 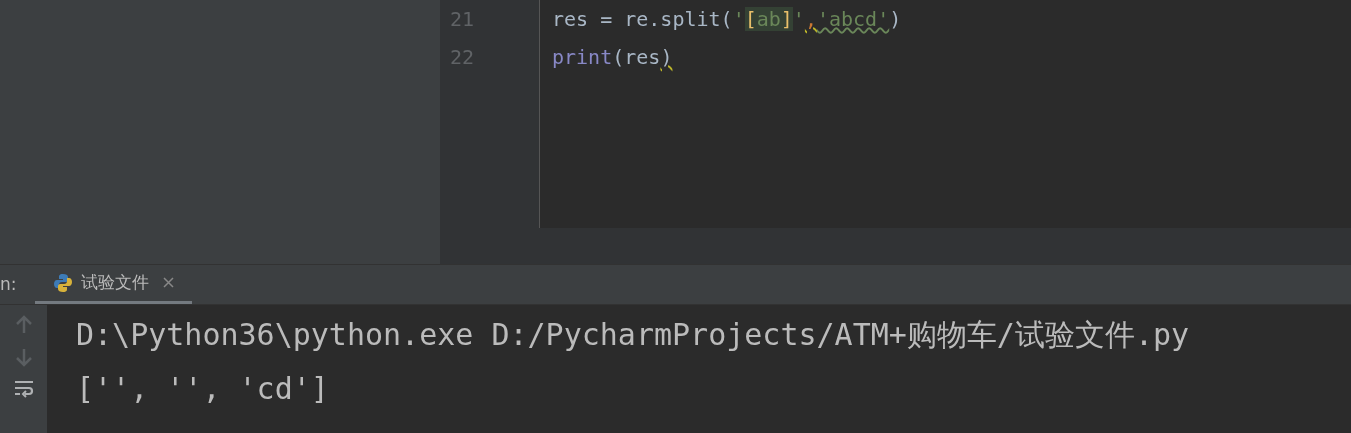 I want to click on close-icon, so click(x=168, y=282).